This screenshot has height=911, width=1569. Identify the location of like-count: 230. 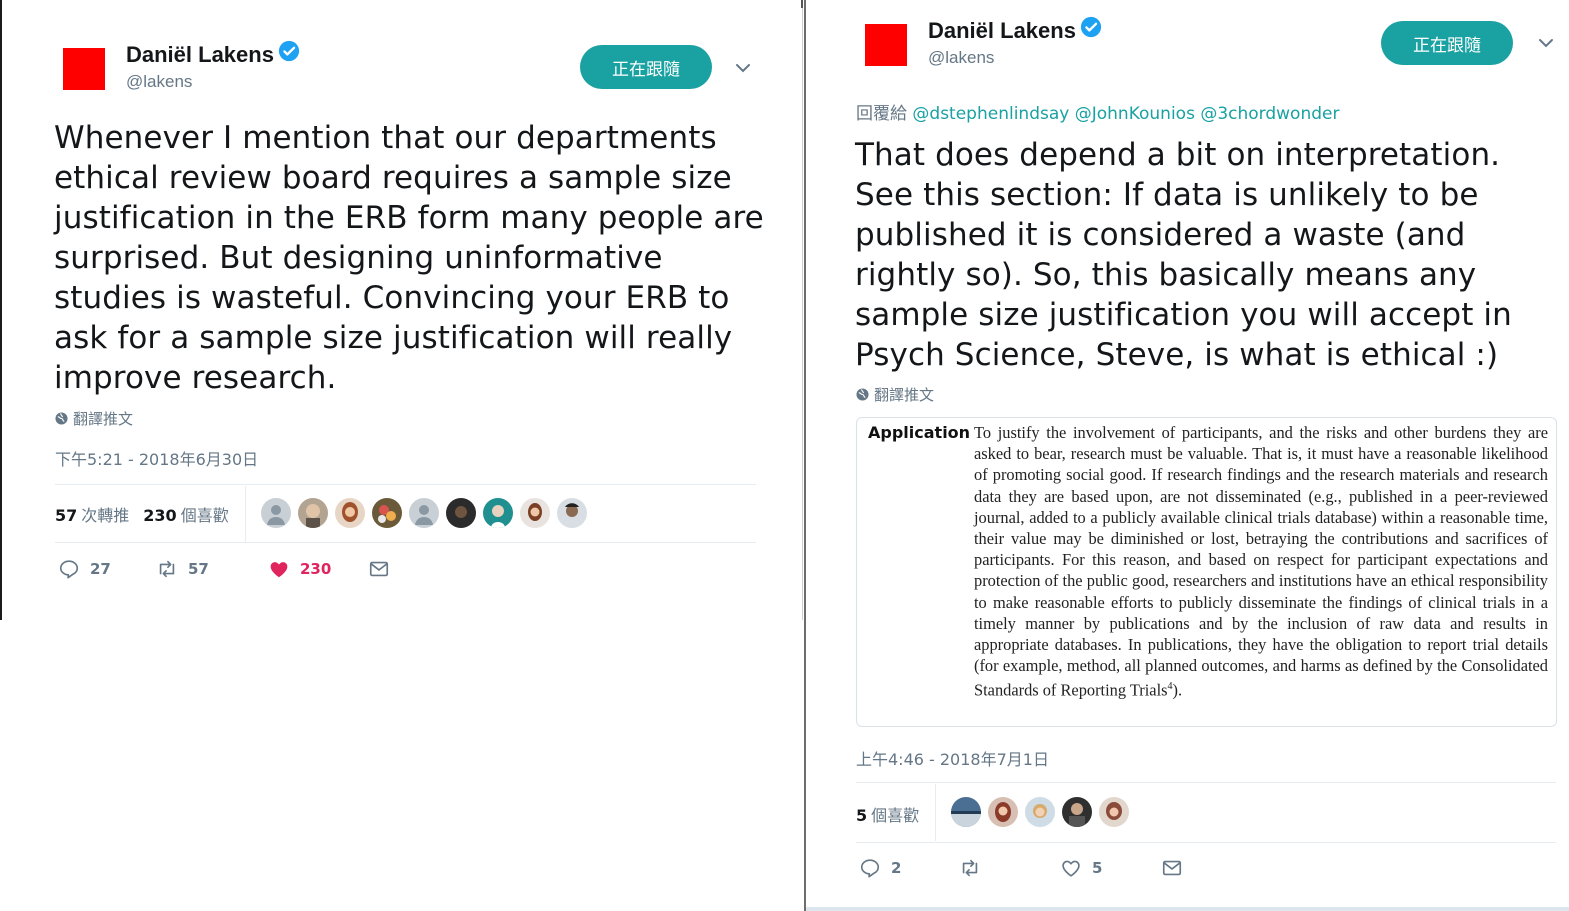
(316, 569).